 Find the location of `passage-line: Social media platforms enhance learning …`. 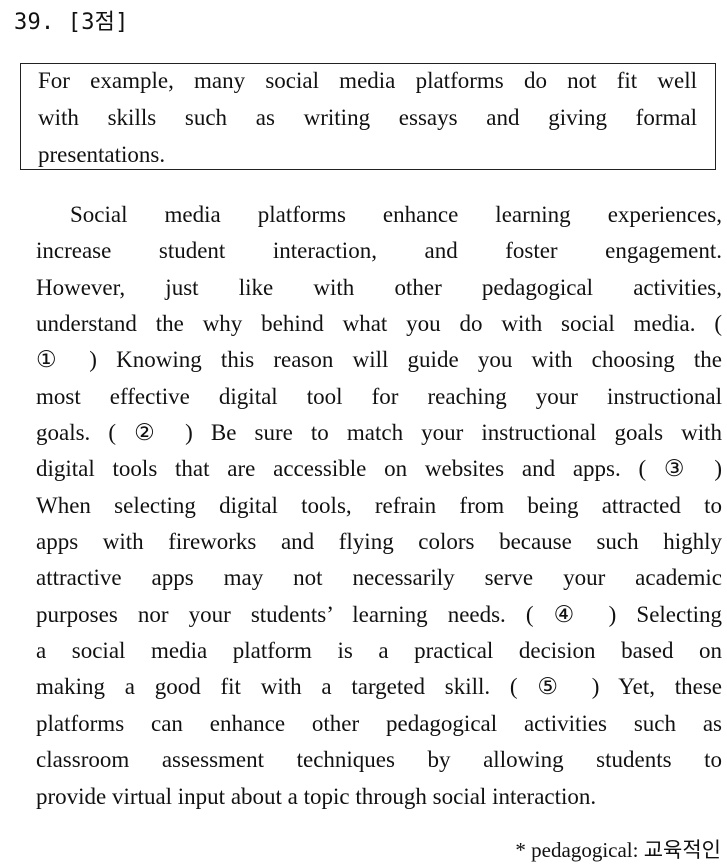

passage-line: Social media platforms enhance learning … is located at coordinates (396, 214).